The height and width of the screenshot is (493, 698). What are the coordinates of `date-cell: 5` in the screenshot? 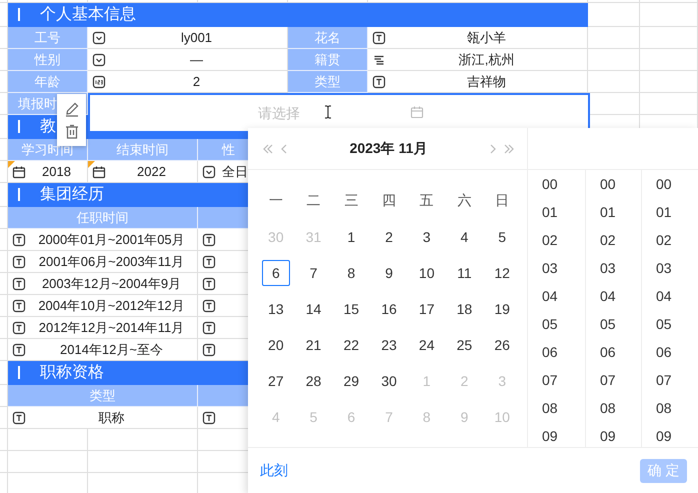 It's located at (502, 237).